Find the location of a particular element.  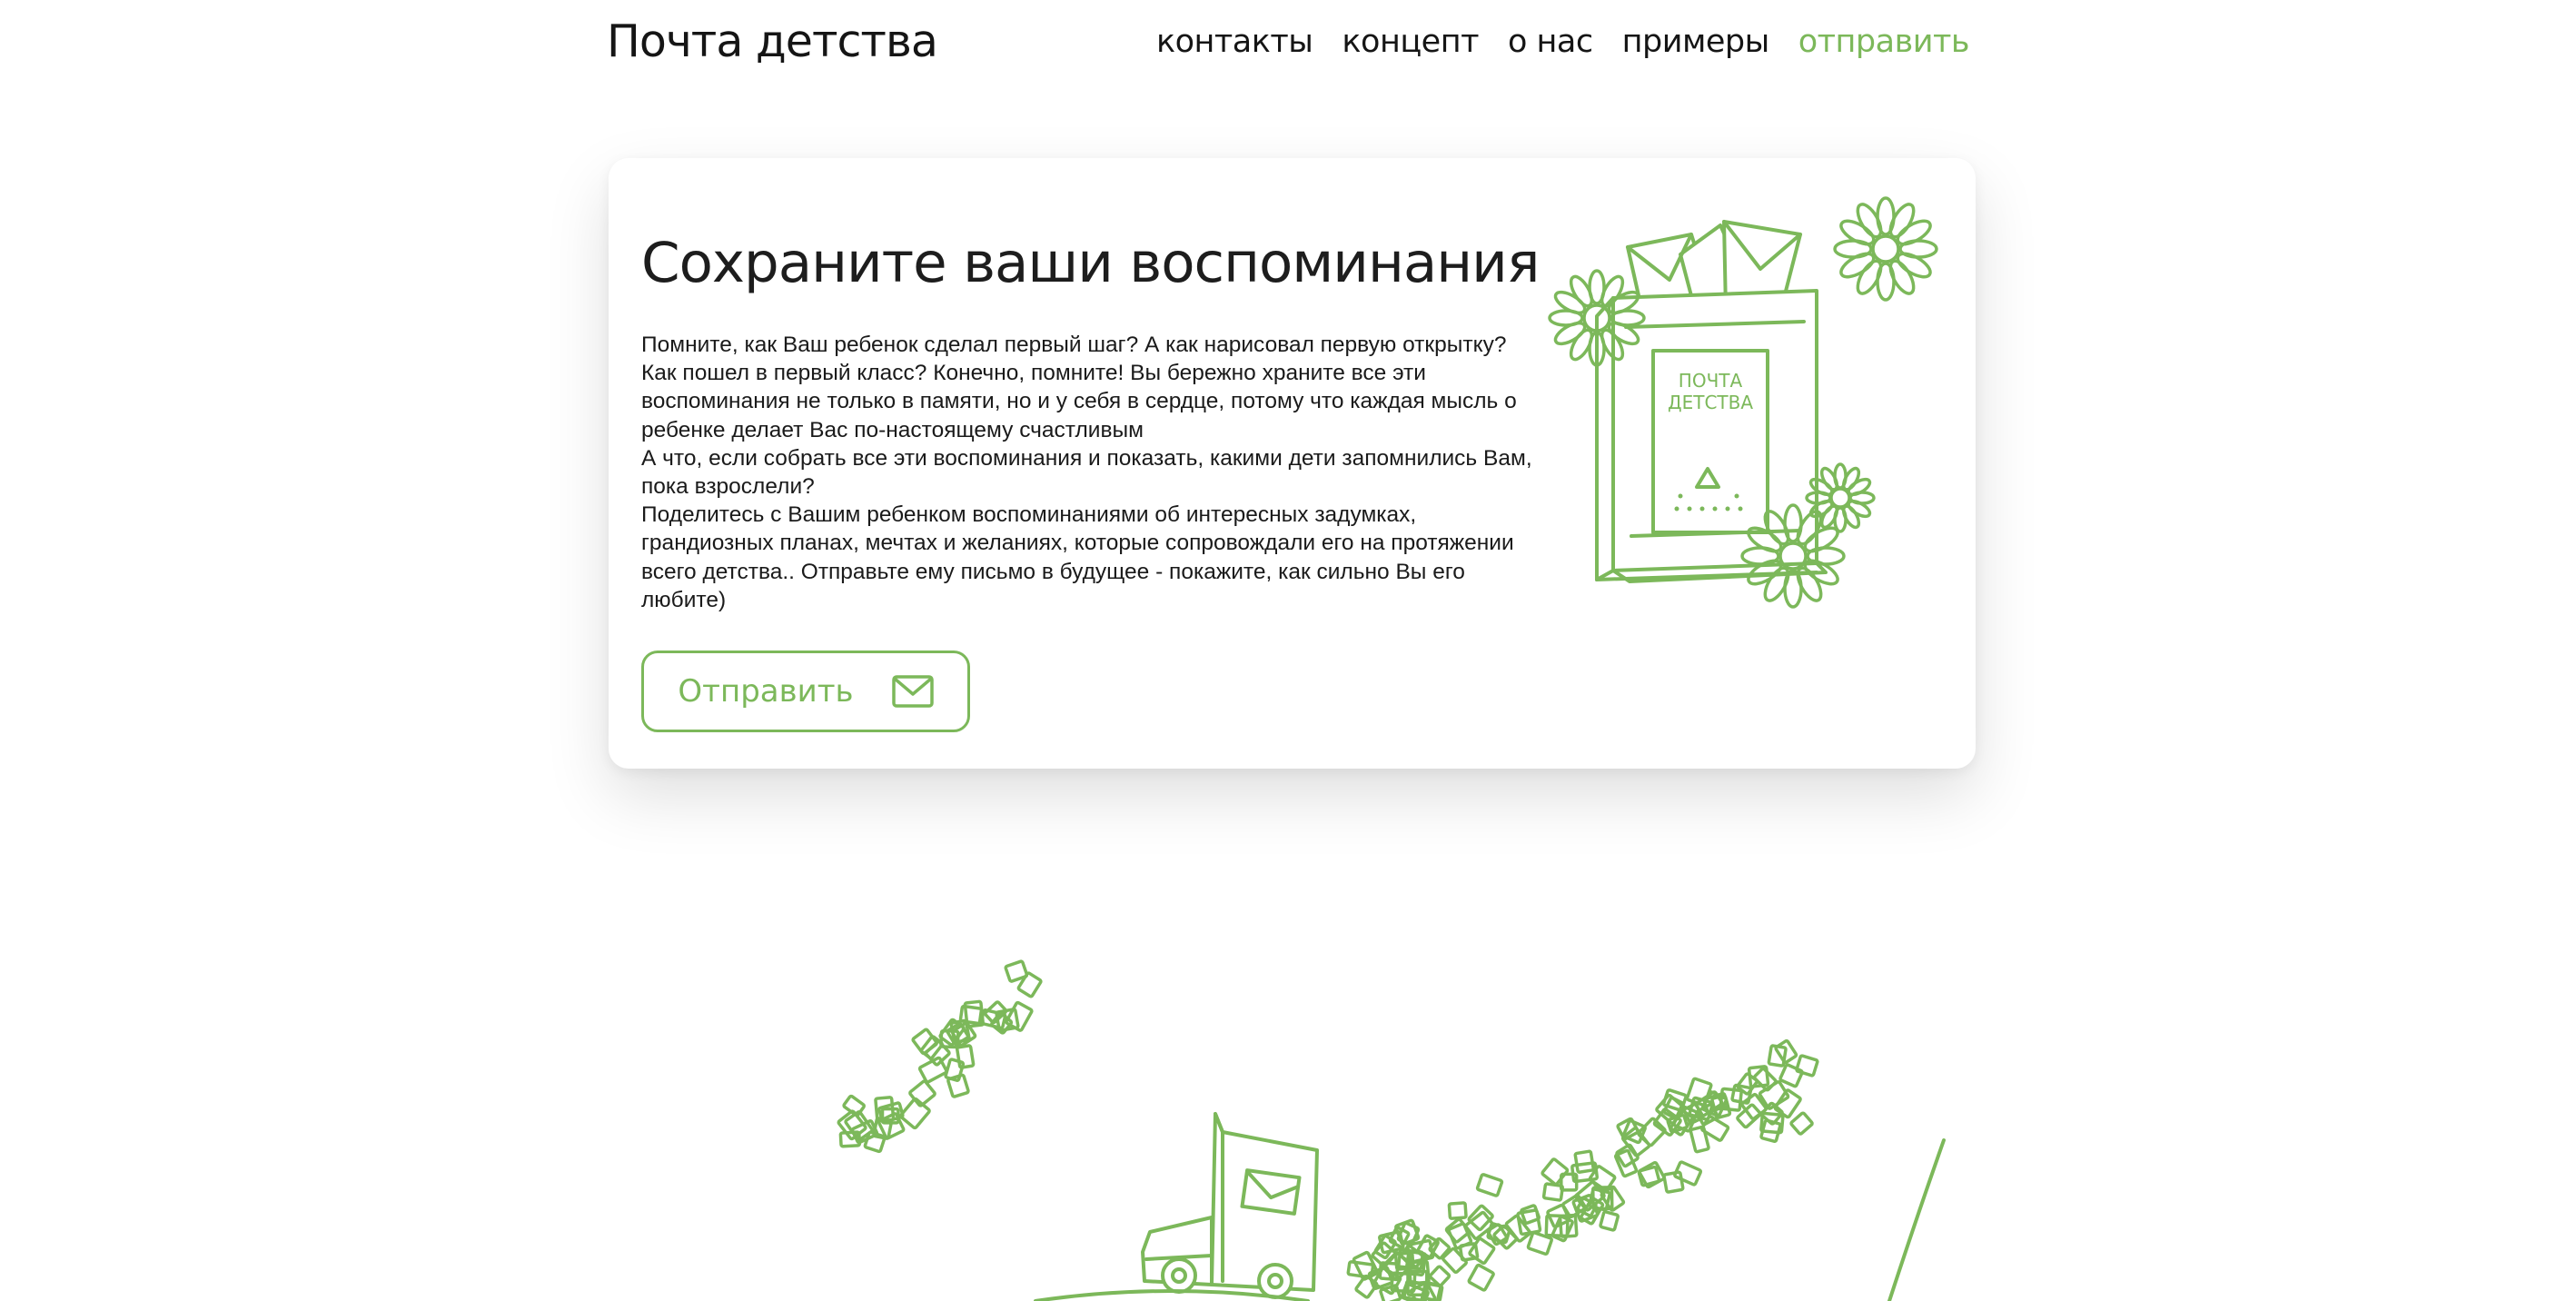

nav-link-examples: примеры is located at coordinates (1696, 42).